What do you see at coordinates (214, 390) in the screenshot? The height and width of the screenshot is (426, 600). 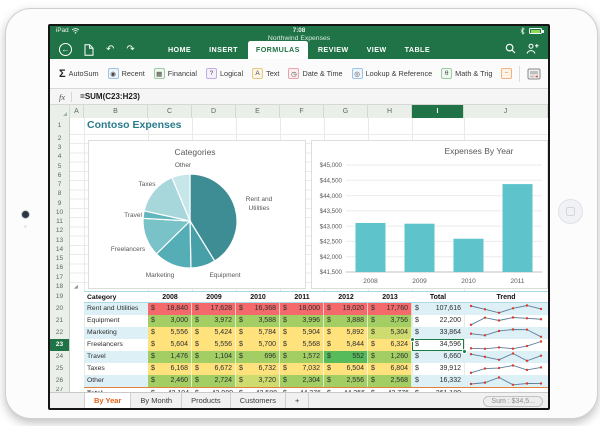 I see `total-row-value: $43,080` at bounding box center [214, 390].